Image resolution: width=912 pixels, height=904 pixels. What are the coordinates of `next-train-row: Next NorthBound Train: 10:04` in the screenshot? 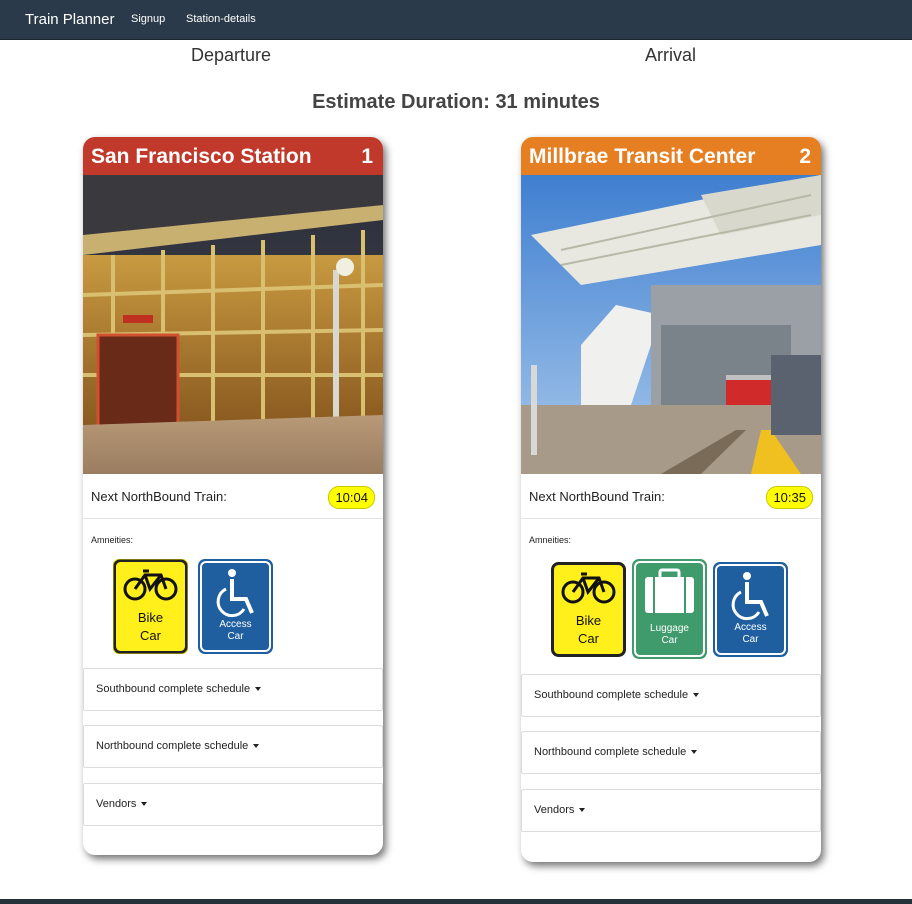 It's located at (233, 496).